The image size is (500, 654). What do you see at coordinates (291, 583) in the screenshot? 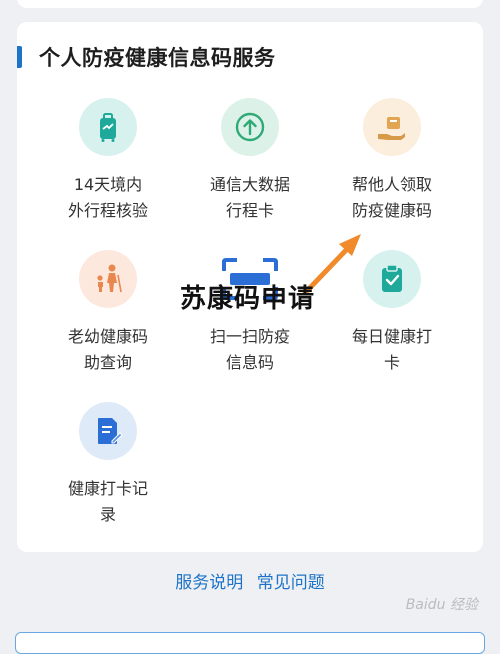
I see `faq-link: 常见问题` at bounding box center [291, 583].